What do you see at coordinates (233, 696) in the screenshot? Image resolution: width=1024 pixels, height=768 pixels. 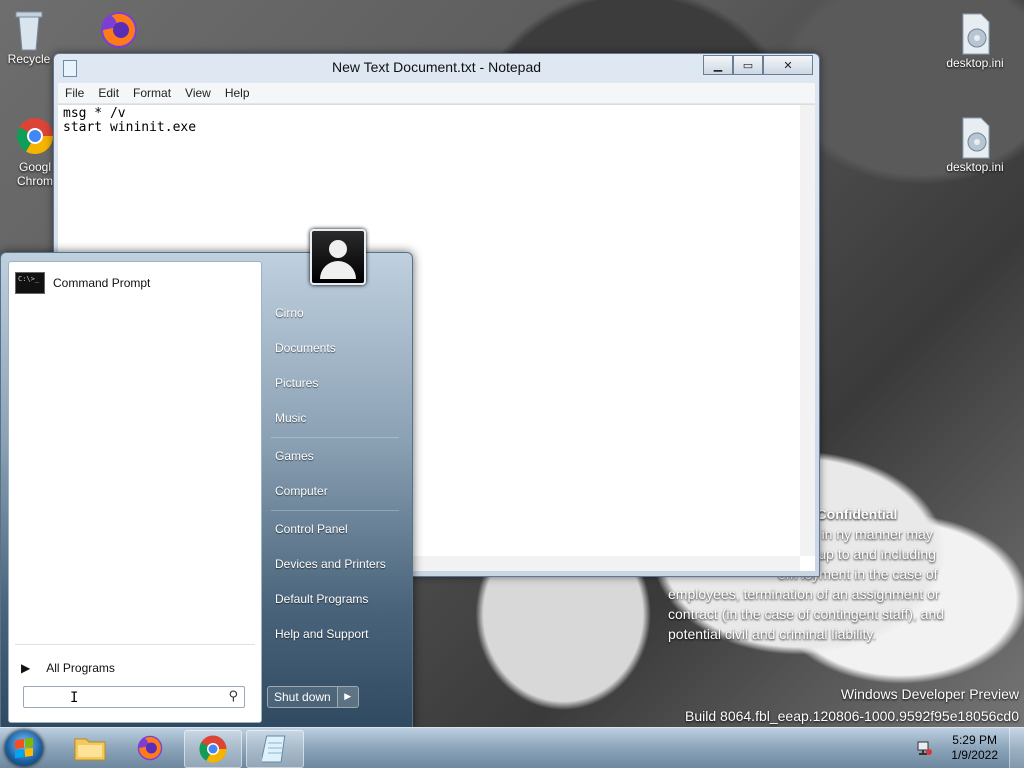 I see `search-icon: ⚲` at bounding box center [233, 696].